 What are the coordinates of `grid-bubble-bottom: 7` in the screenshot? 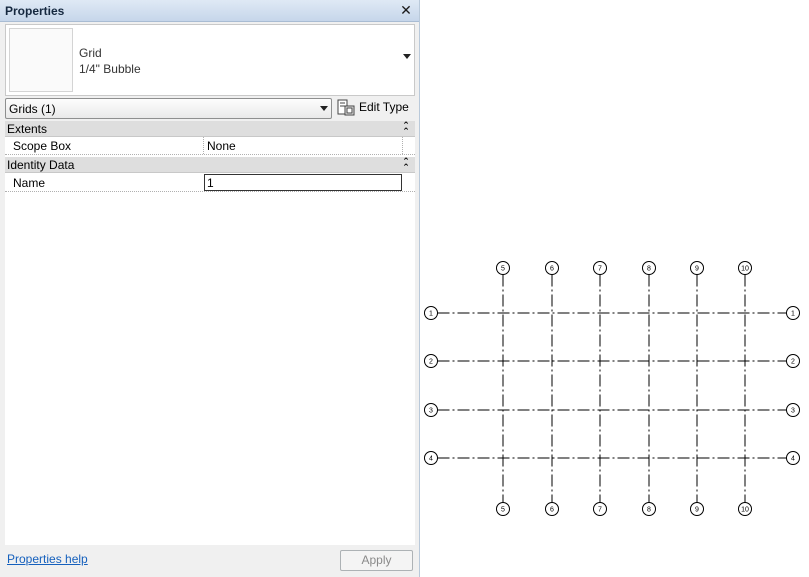 It's located at (600, 509).